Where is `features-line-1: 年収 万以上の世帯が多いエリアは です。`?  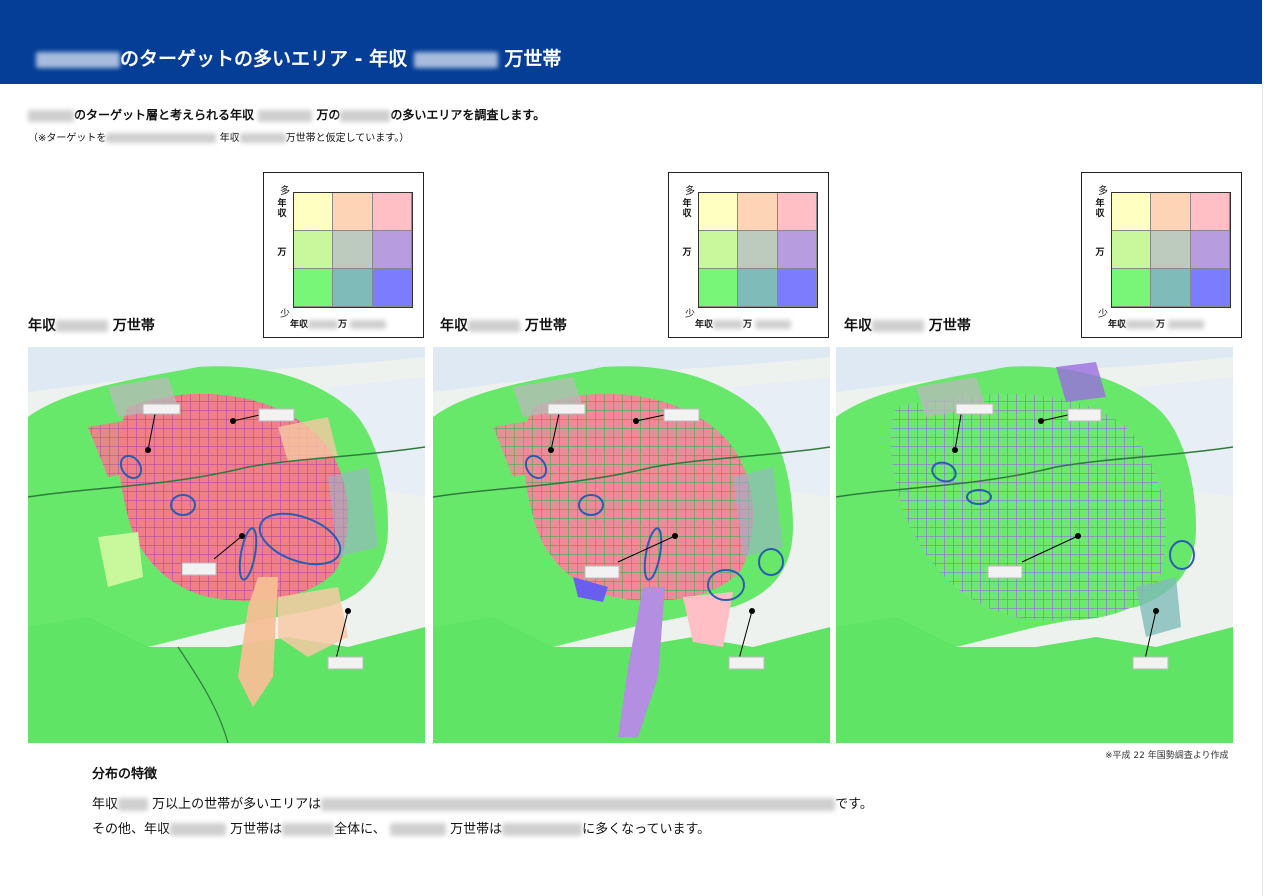
features-line-1: 年収 万以上の世帯が多いエリアは です。 is located at coordinates (482, 804).